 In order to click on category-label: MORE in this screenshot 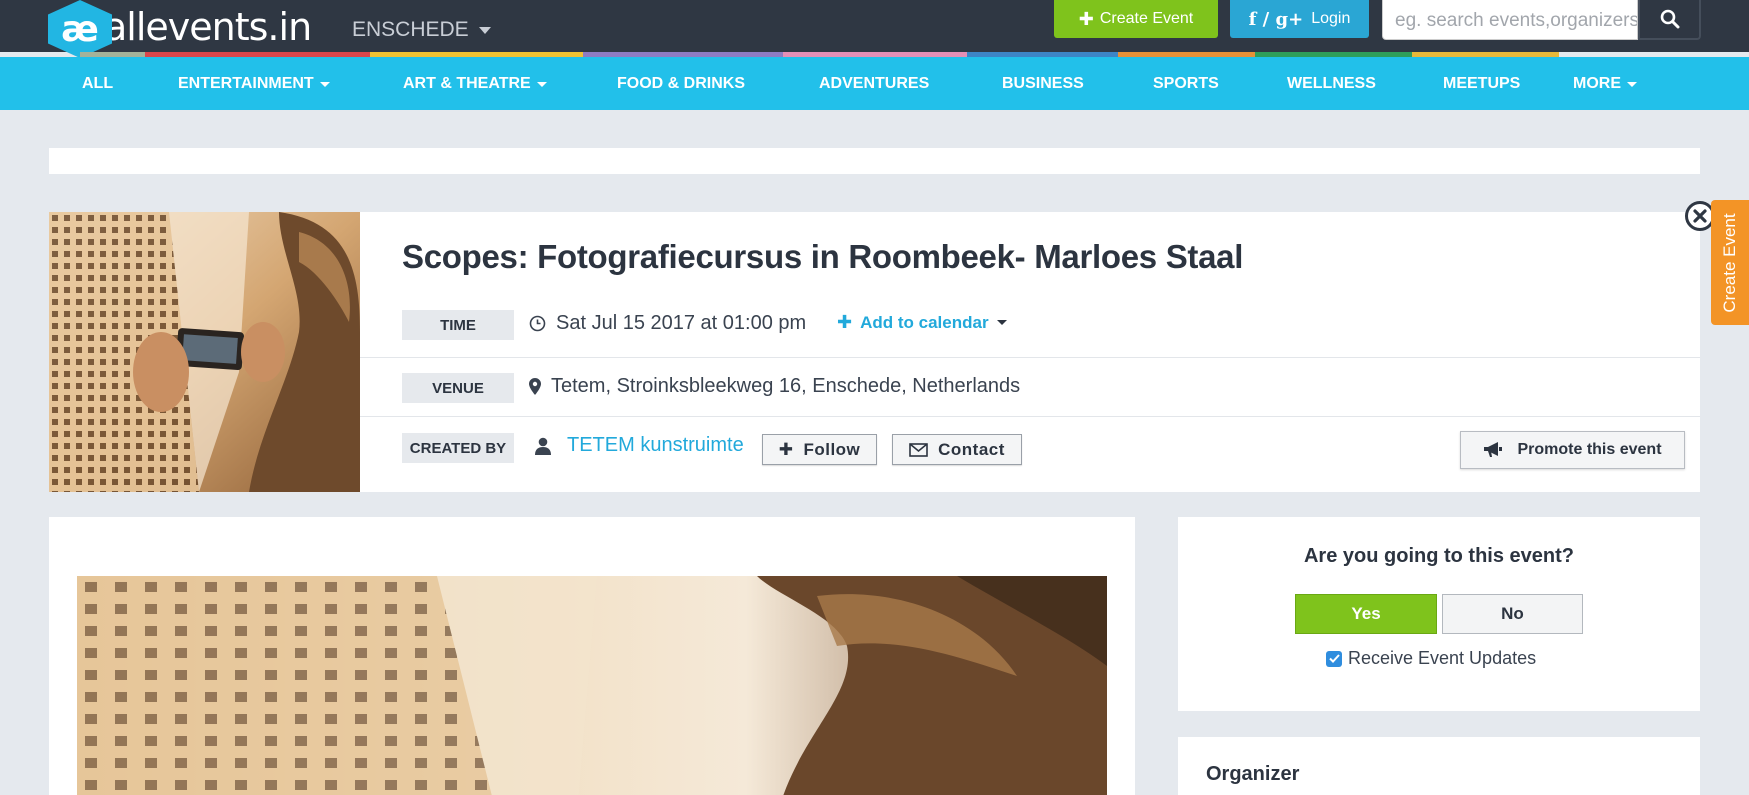, I will do `click(1597, 83)`.